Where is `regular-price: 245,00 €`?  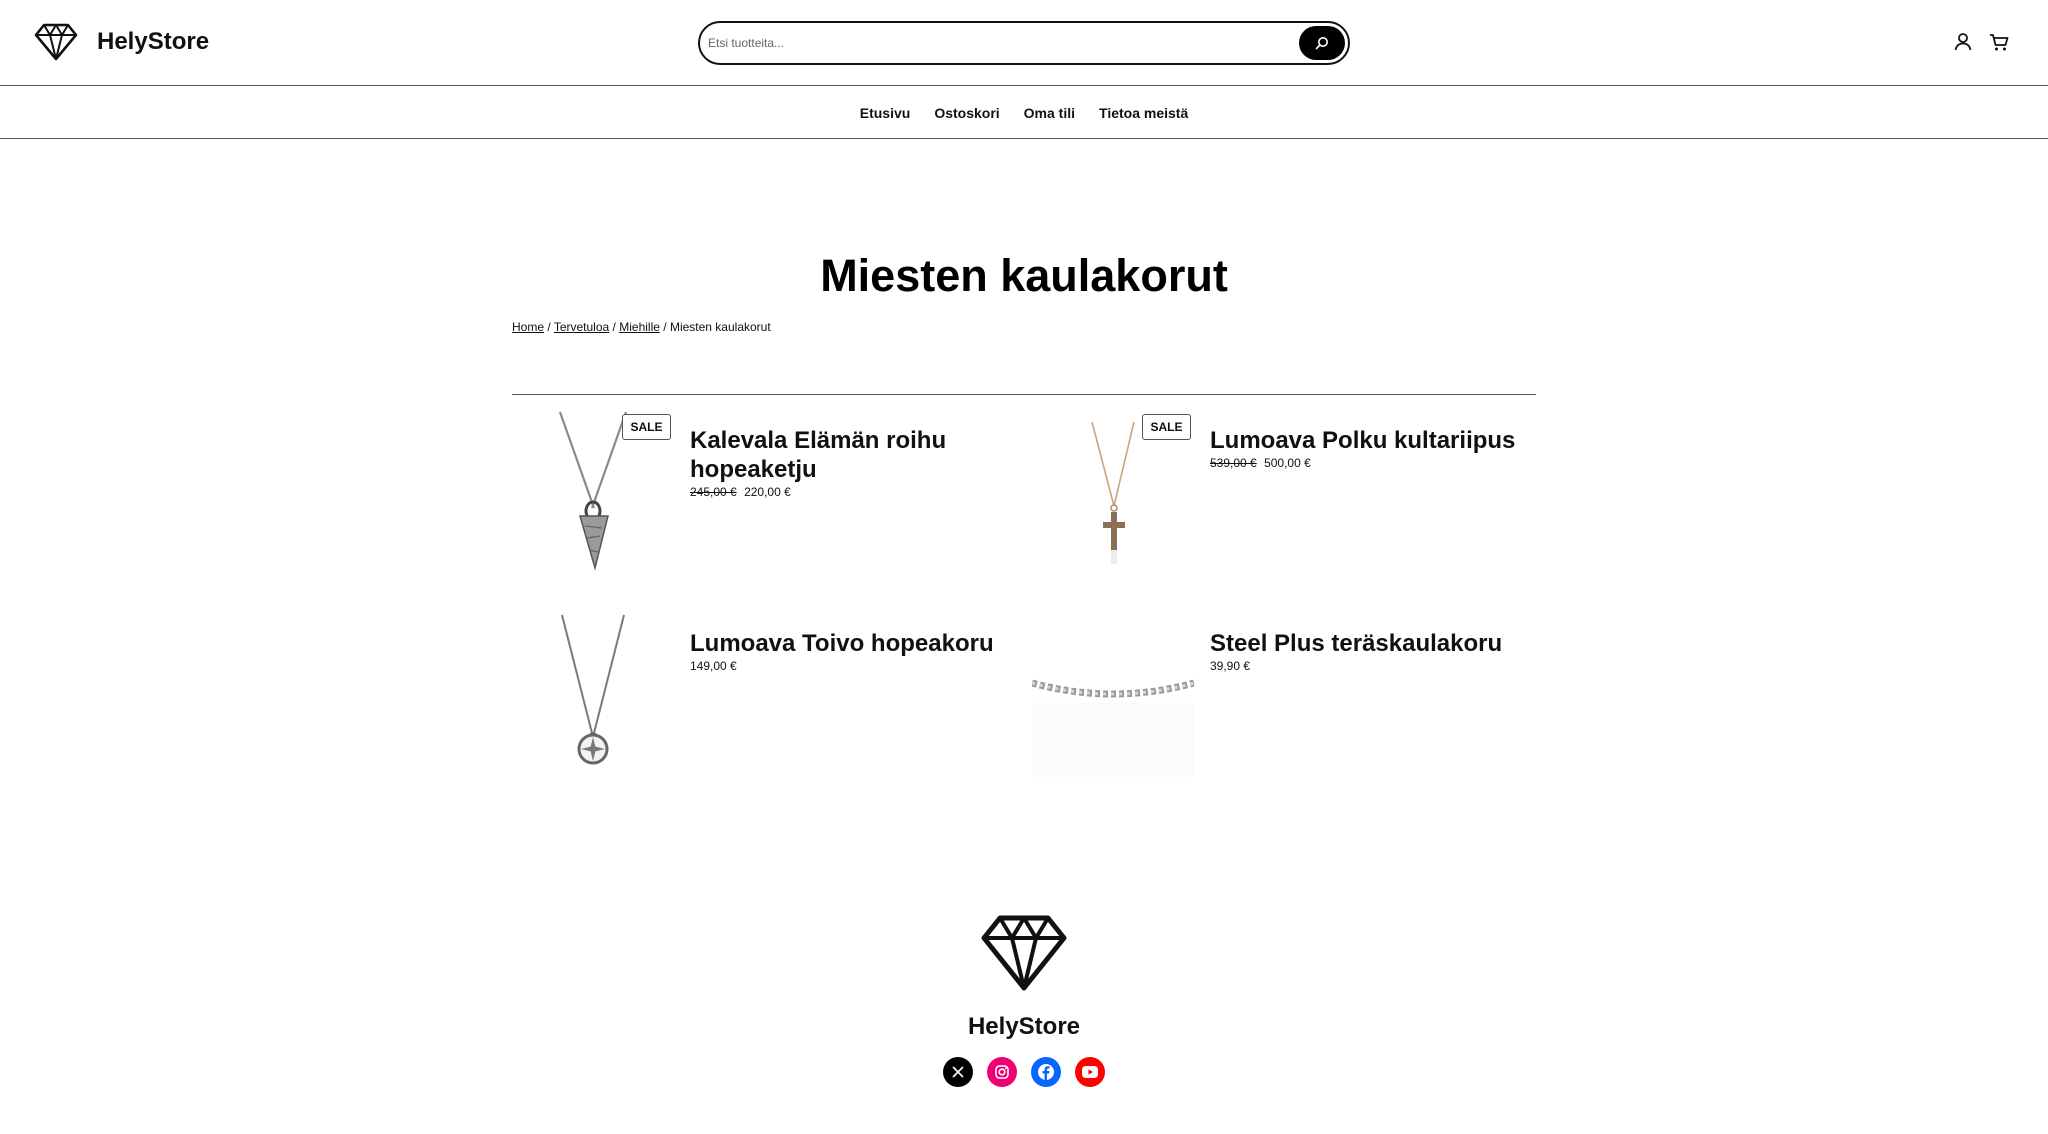
regular-price: 245,00 € is located at coordinates (713, 492).